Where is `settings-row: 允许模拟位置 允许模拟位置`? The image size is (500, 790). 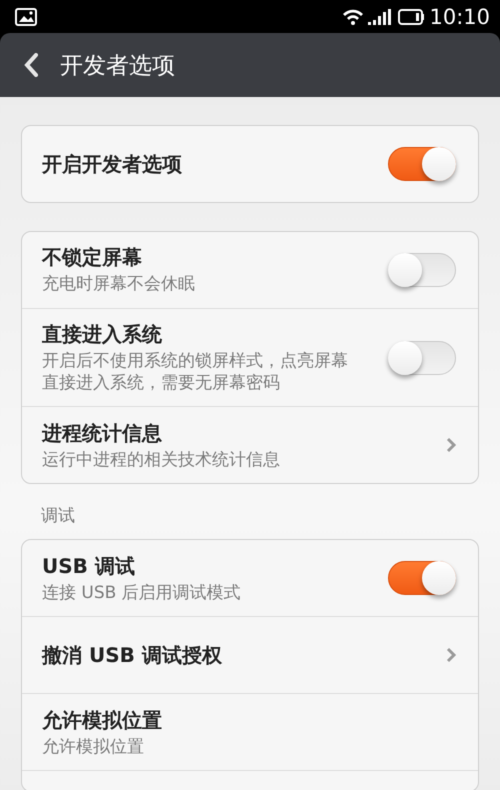
settings-row: 允许模拟位置 允许模拟位置 is located at coordinates (250, 733).